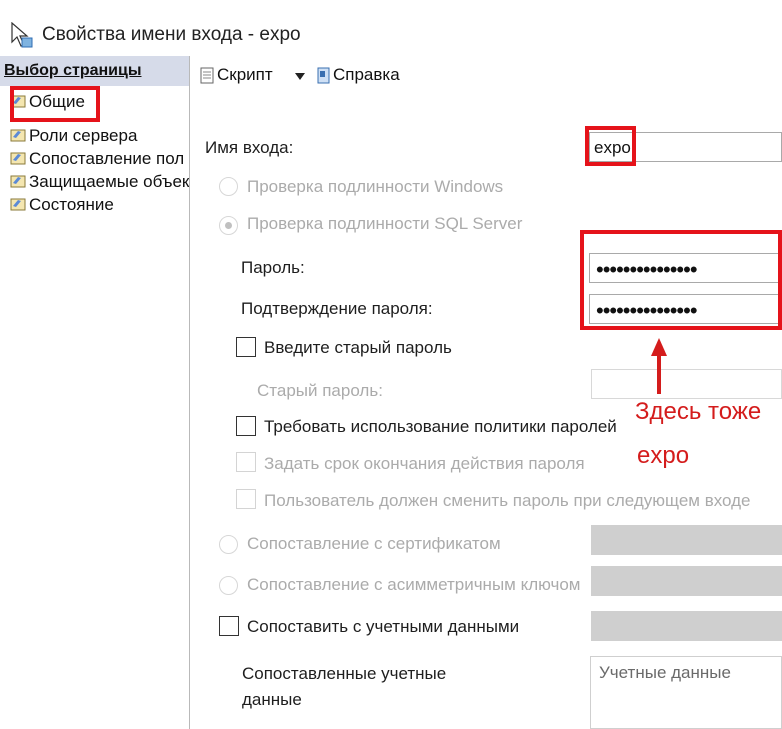 This screenshot has width=782, height=729. I want to click on credentials-column-header: Учетные данные, so click(665, 672).